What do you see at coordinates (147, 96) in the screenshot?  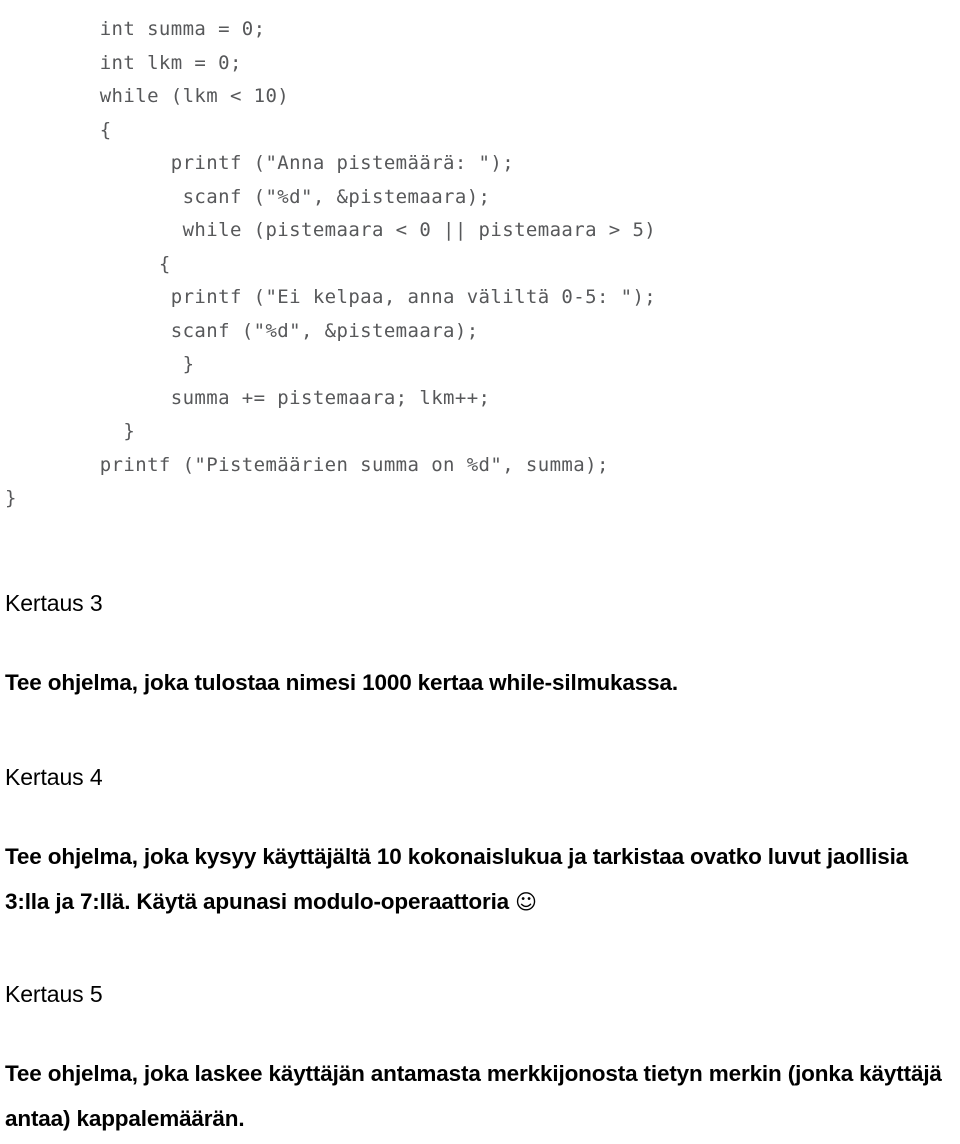 I see `code-line: while (lkm < 10)` at bounding box center [147, 96].